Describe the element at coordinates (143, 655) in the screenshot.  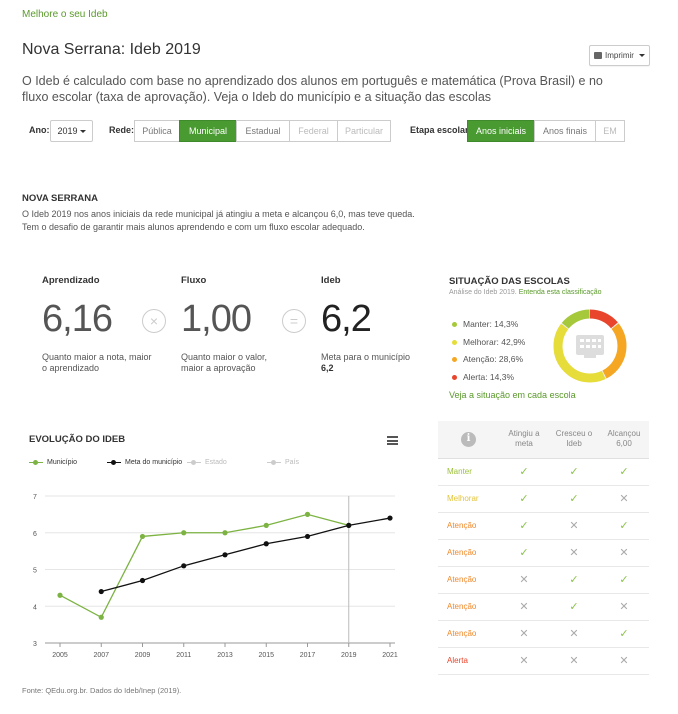
I see `x-tick-label: 2009` at that location.